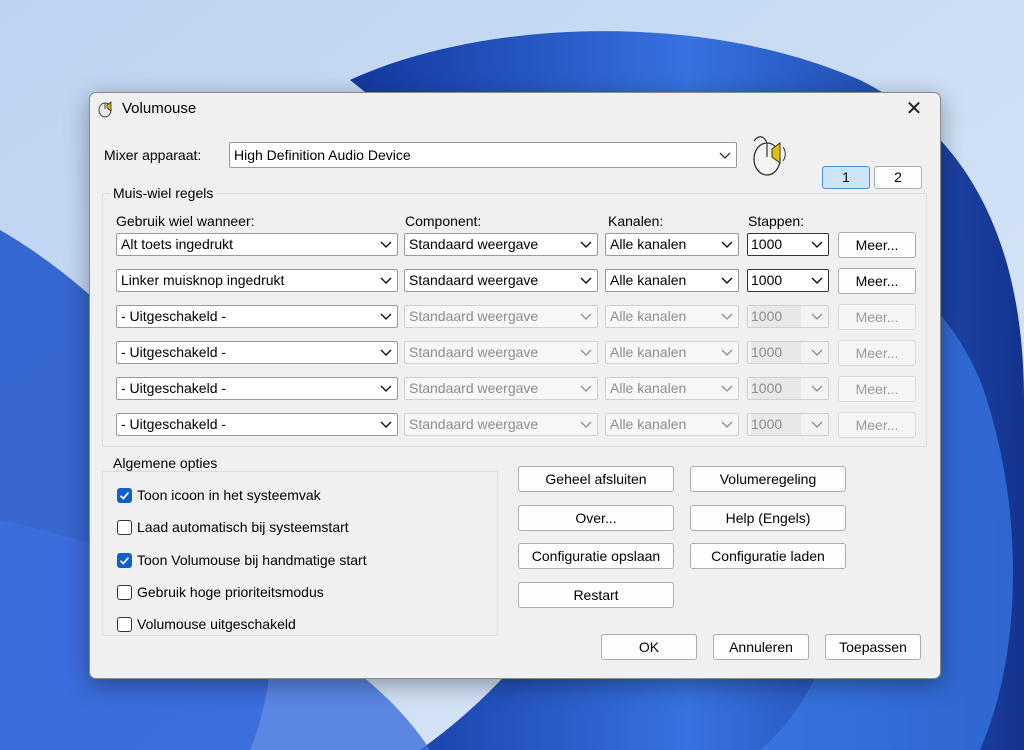 This screenshot has height=750, width=1024. I want to click on close-button: ✕, so click(914, 109).